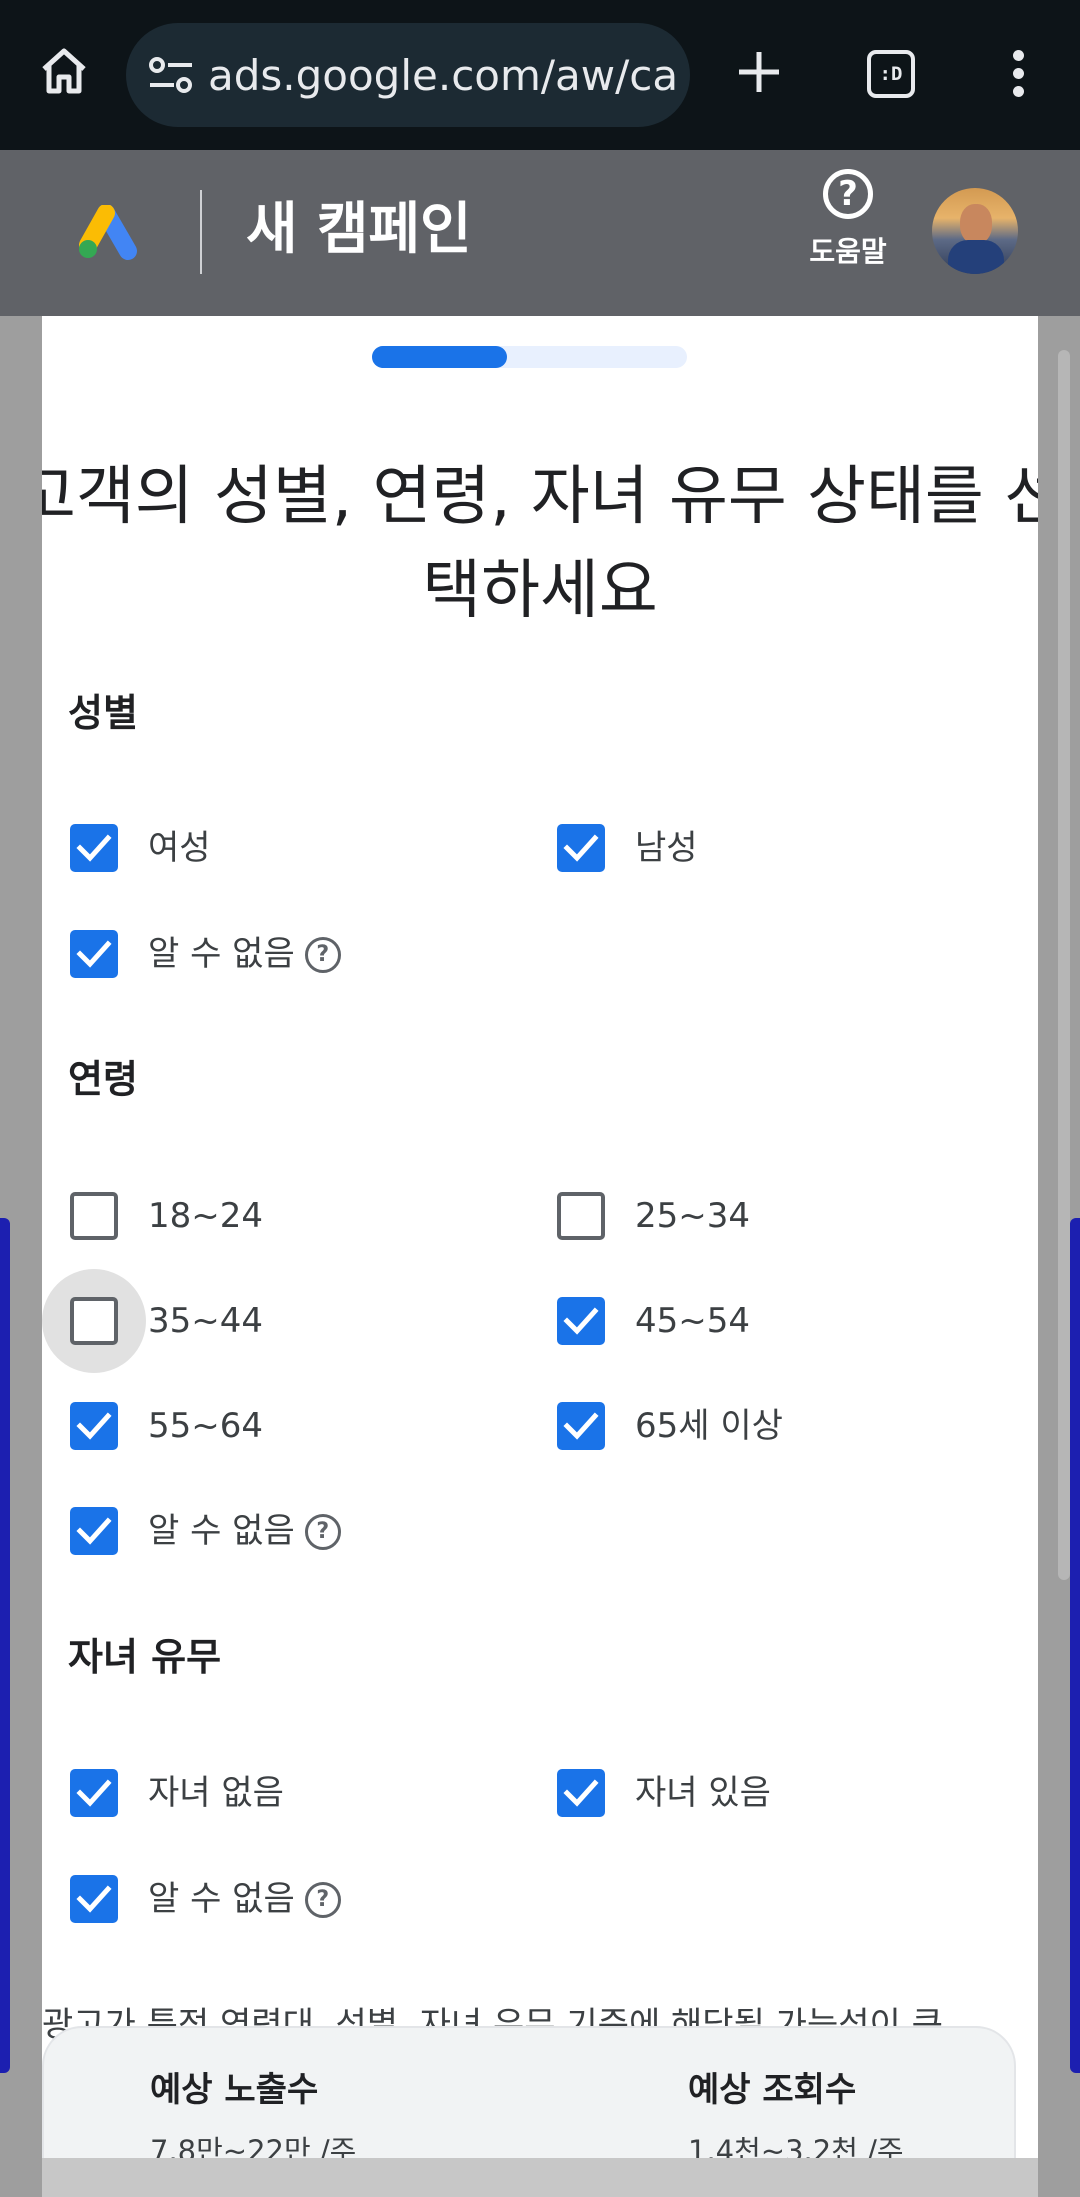  I want to click on option-label-text: 여성, so click(179, 848).